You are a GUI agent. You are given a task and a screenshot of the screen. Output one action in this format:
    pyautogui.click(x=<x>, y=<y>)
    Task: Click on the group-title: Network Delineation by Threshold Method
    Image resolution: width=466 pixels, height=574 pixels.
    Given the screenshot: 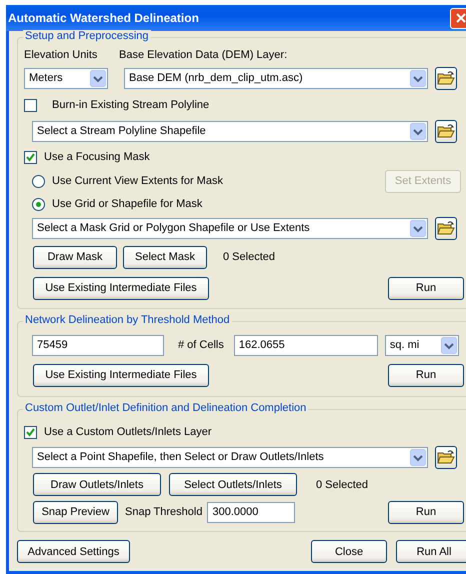 What is the action you would take?
    pyautogui.click(x=127, y=320)
    